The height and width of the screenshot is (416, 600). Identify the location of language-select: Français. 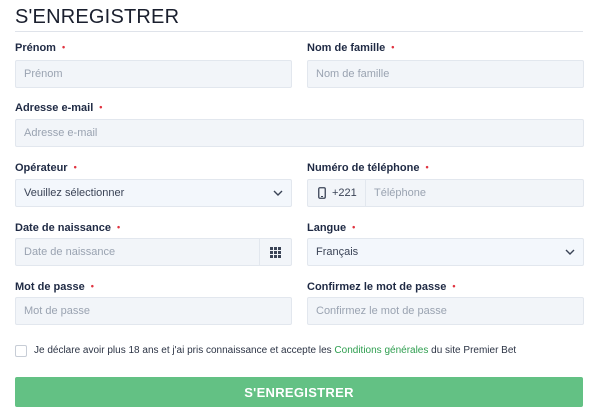
(445, 252).